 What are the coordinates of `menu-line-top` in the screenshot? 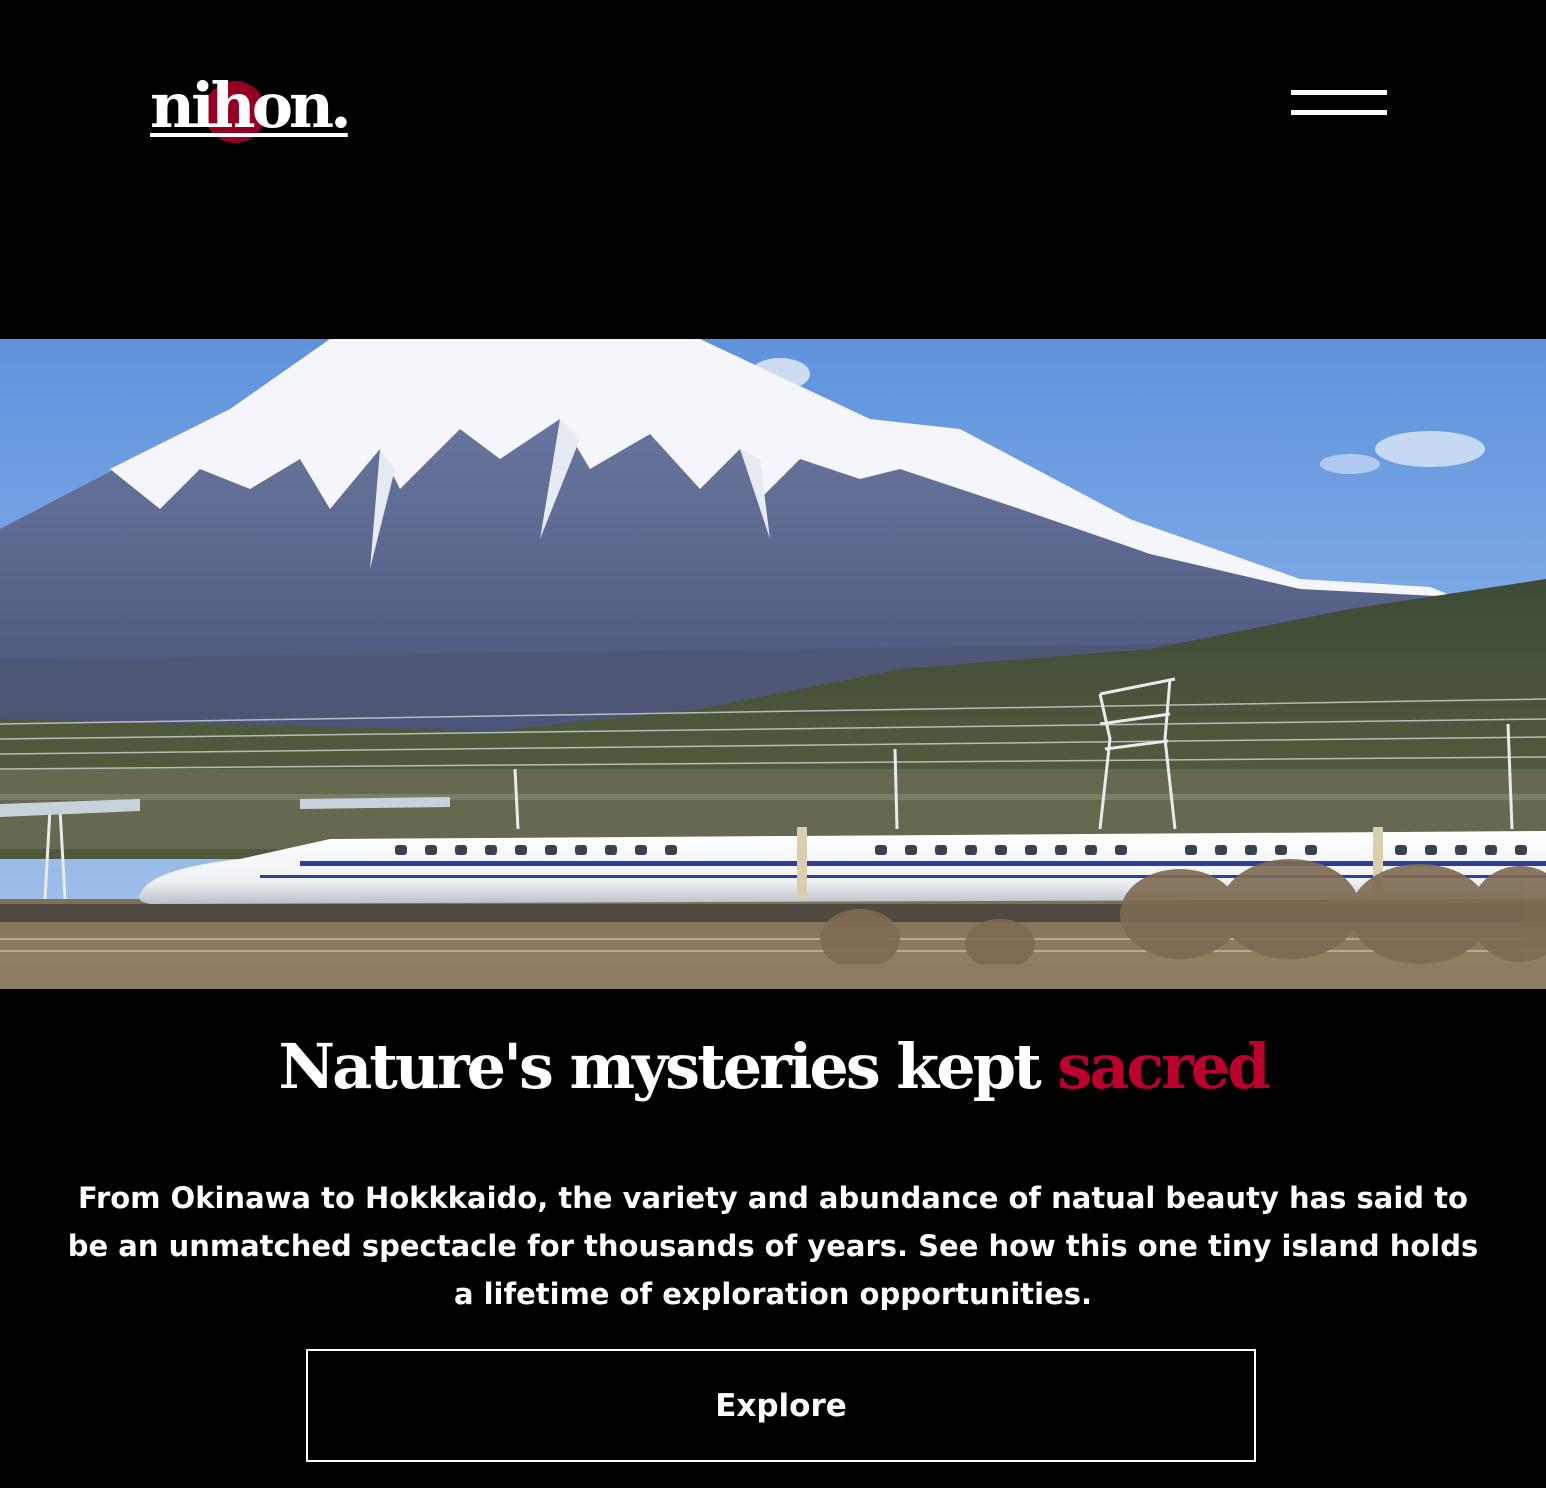 It's located at (1339, 92).